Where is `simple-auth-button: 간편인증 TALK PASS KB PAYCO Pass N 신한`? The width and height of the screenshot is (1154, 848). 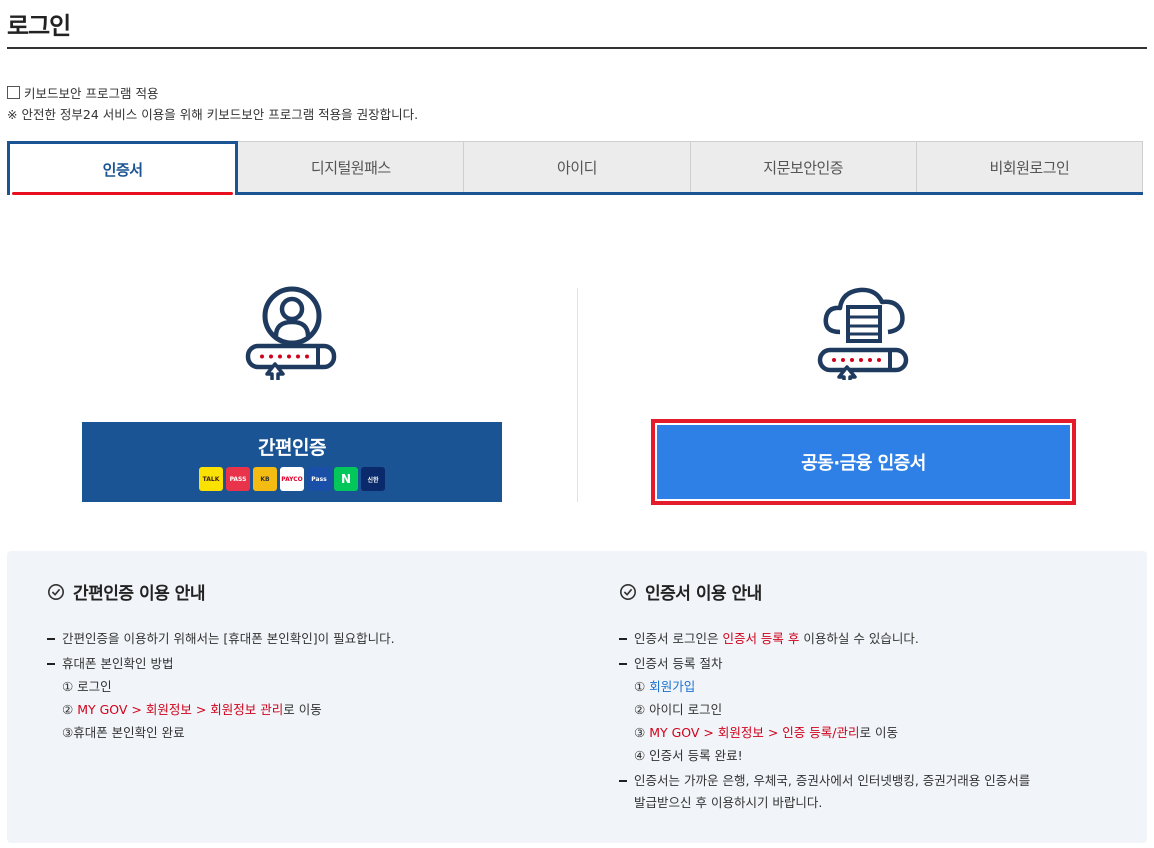
simple-auth-button: 간편인증 TALK PASS KB PAYCO Pass N 신한 is located at coordinates (292, 462).